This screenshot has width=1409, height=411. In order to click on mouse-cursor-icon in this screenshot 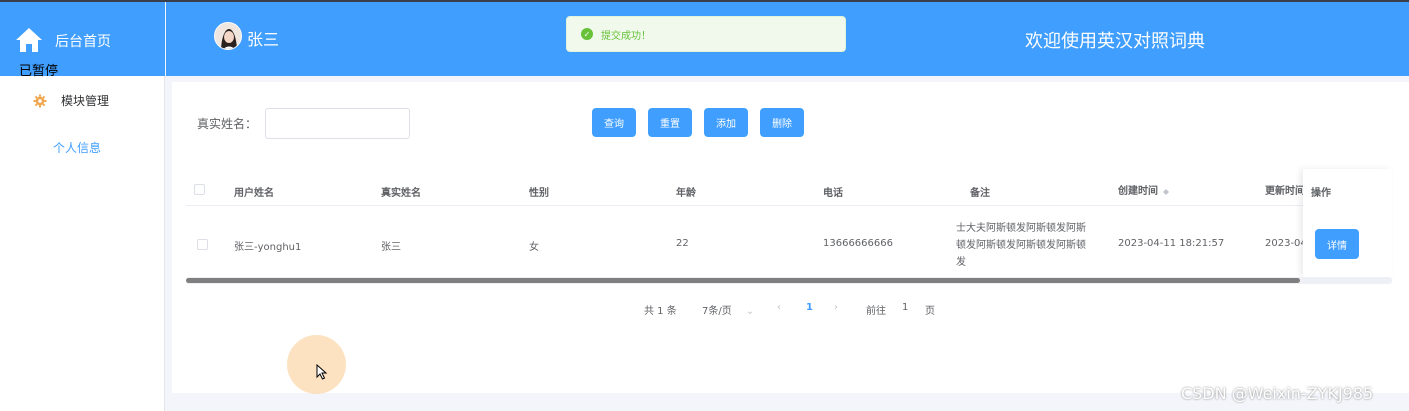, I will do `click(322, 372)`.